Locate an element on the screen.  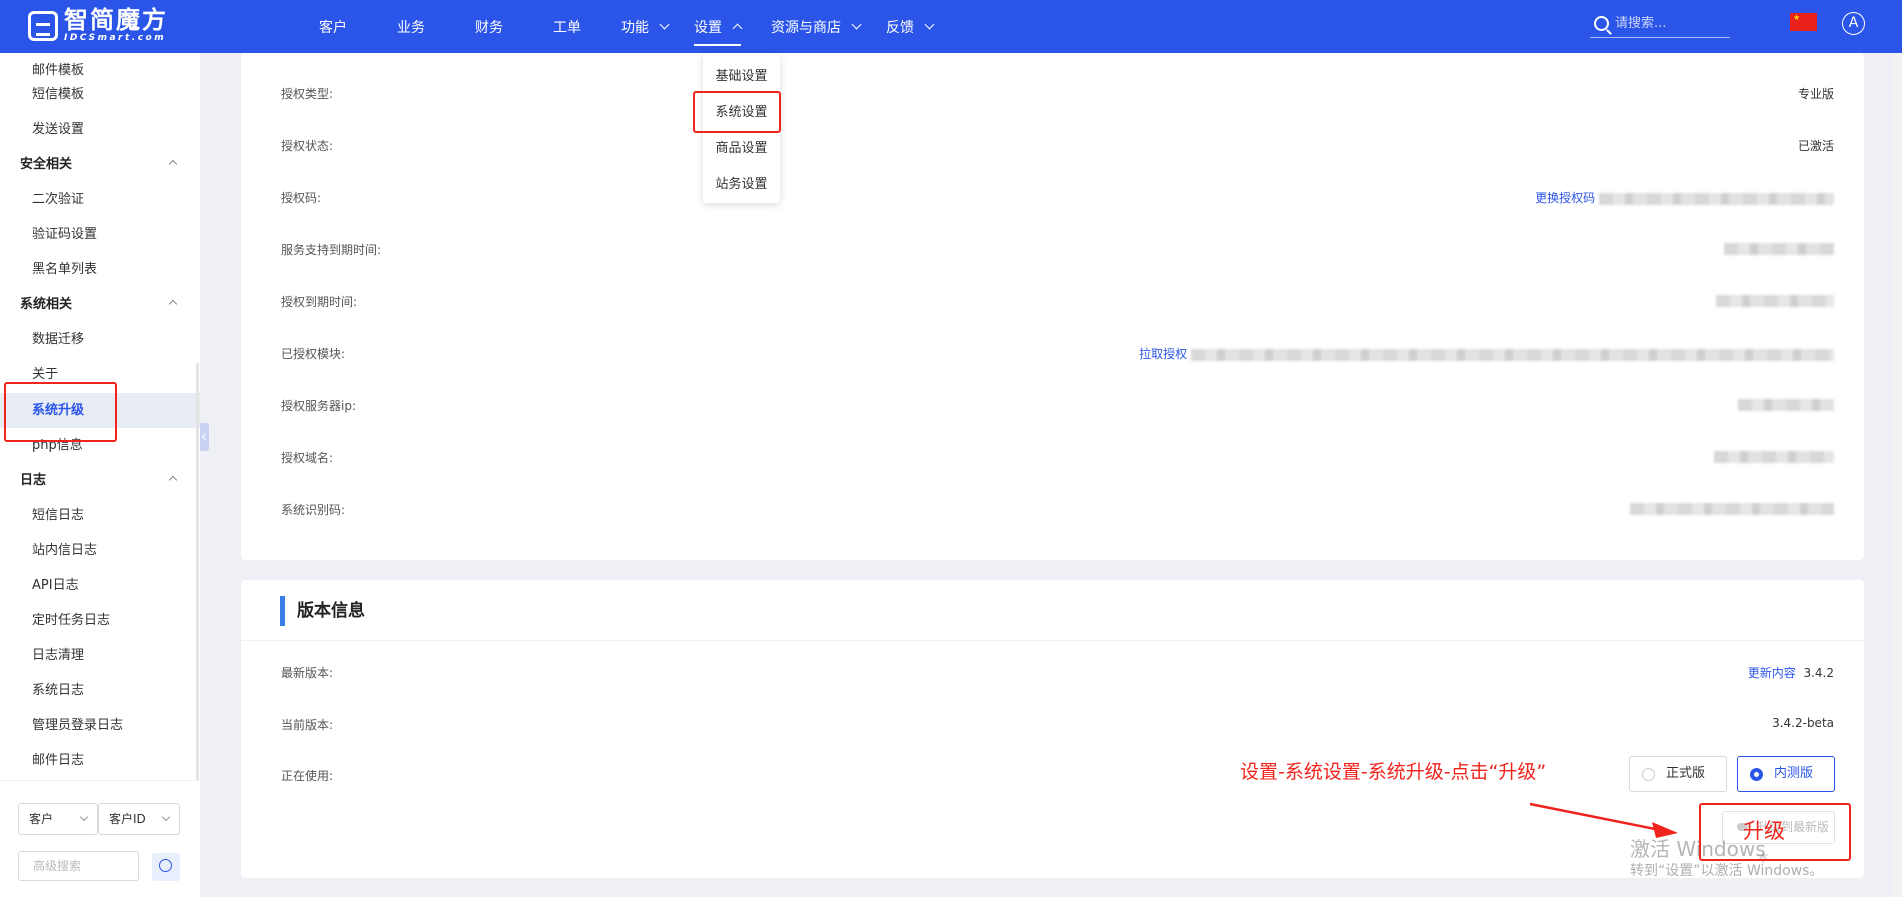
windows-activation-watermark: 激活 Windows is located at coordinates (1698, 849).